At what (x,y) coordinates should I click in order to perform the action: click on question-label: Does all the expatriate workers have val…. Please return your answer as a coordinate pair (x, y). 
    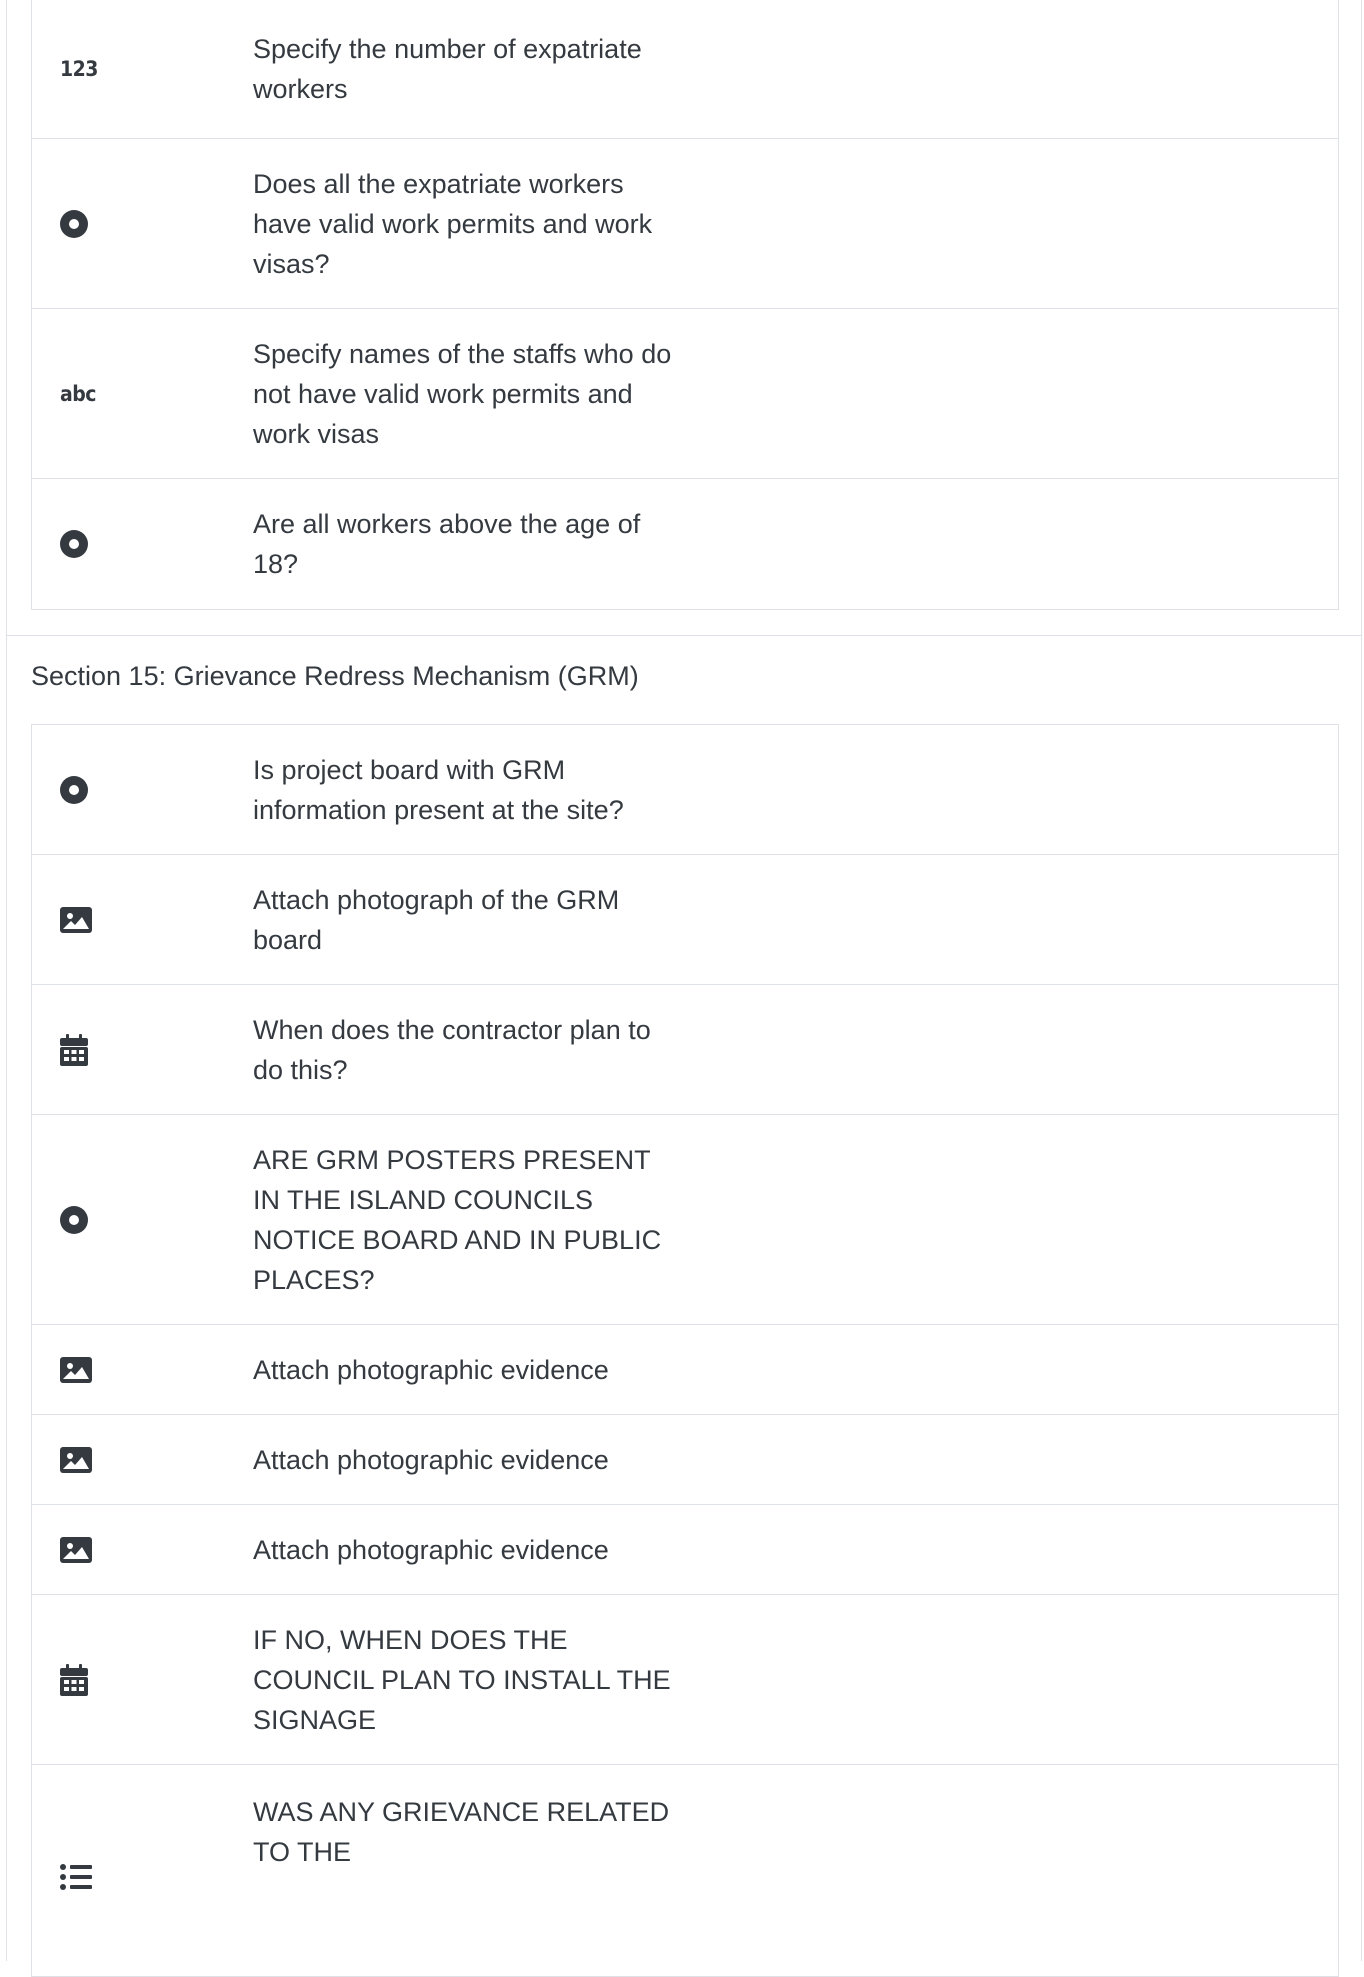
    Looking at the image, I should click on (453, 223).